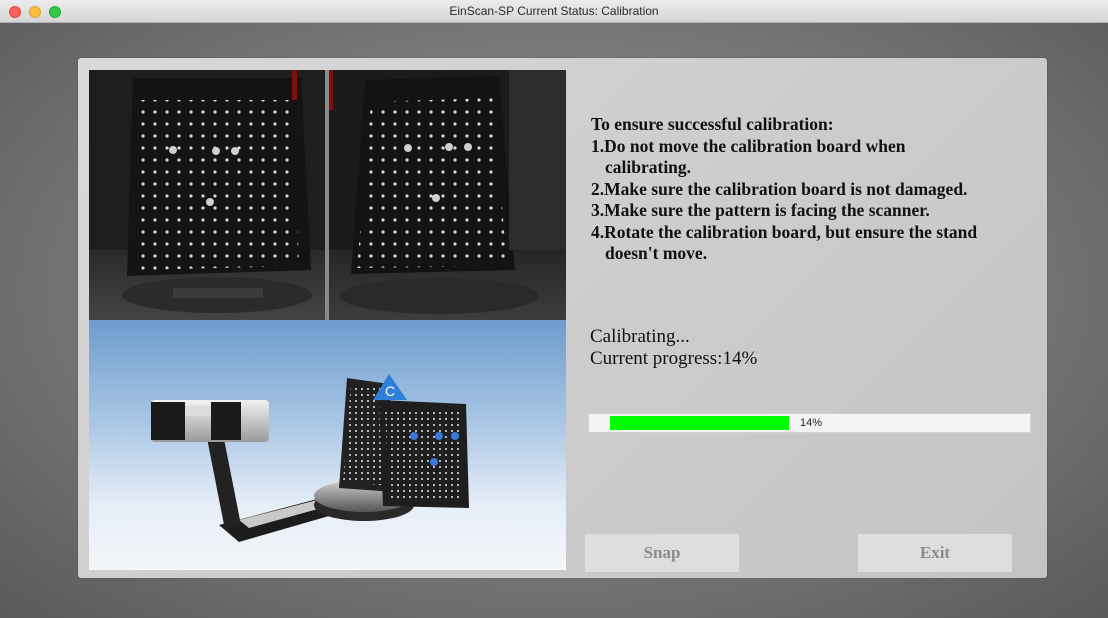 Image resolution: width=1108 pixels, height=618 pixels. What do you see at coordinates (656, 253) in the screenshot?
I see `instruction-item-4-cont: doesn't move.` at bounding box center [656, 253].